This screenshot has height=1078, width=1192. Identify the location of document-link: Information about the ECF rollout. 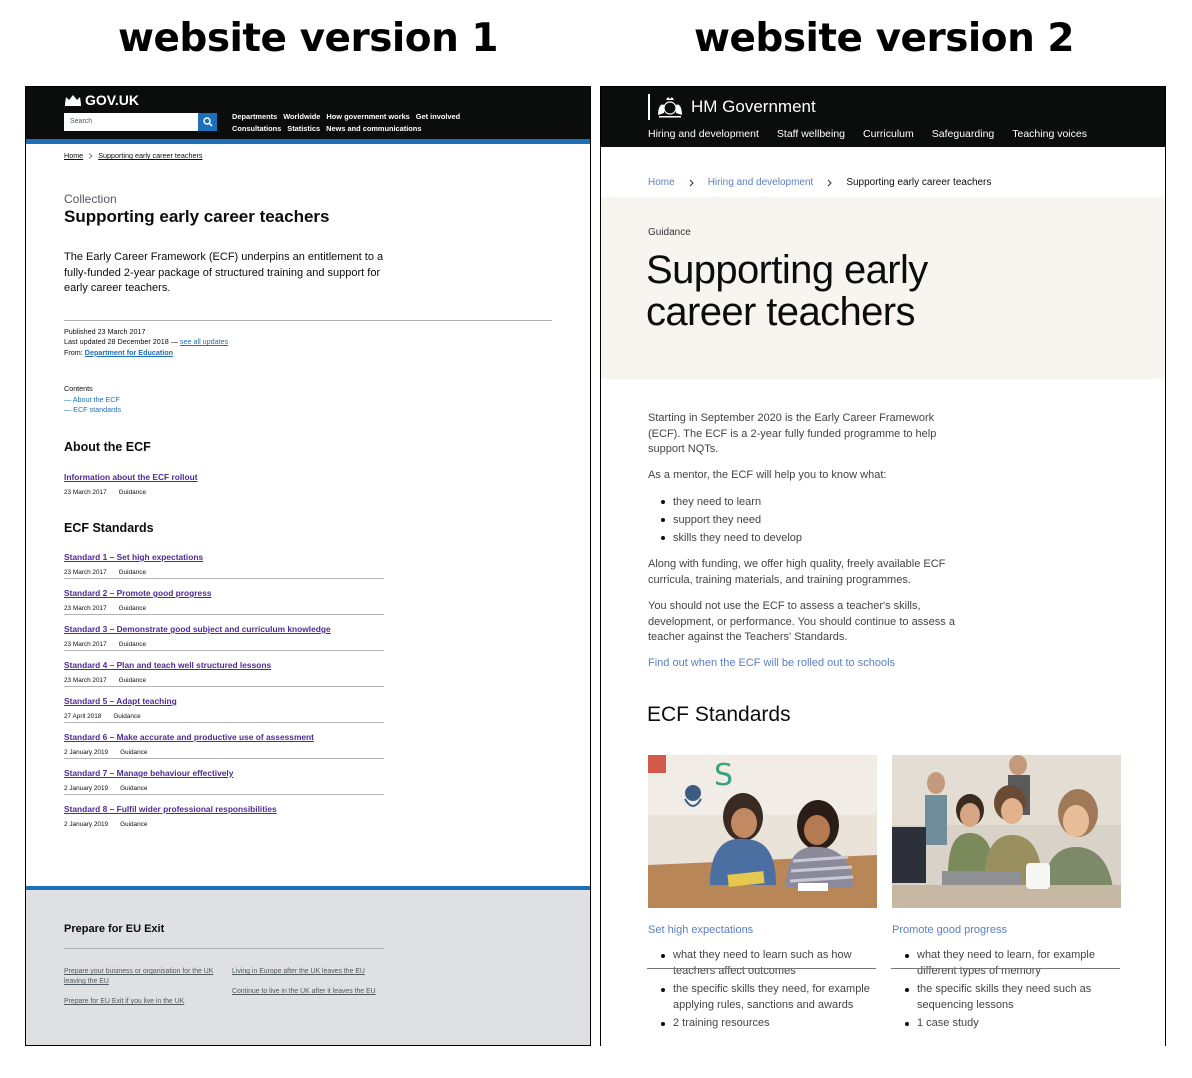
(131, 477).